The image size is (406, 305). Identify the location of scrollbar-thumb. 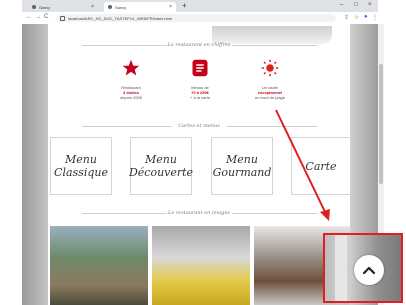
(381, 124).